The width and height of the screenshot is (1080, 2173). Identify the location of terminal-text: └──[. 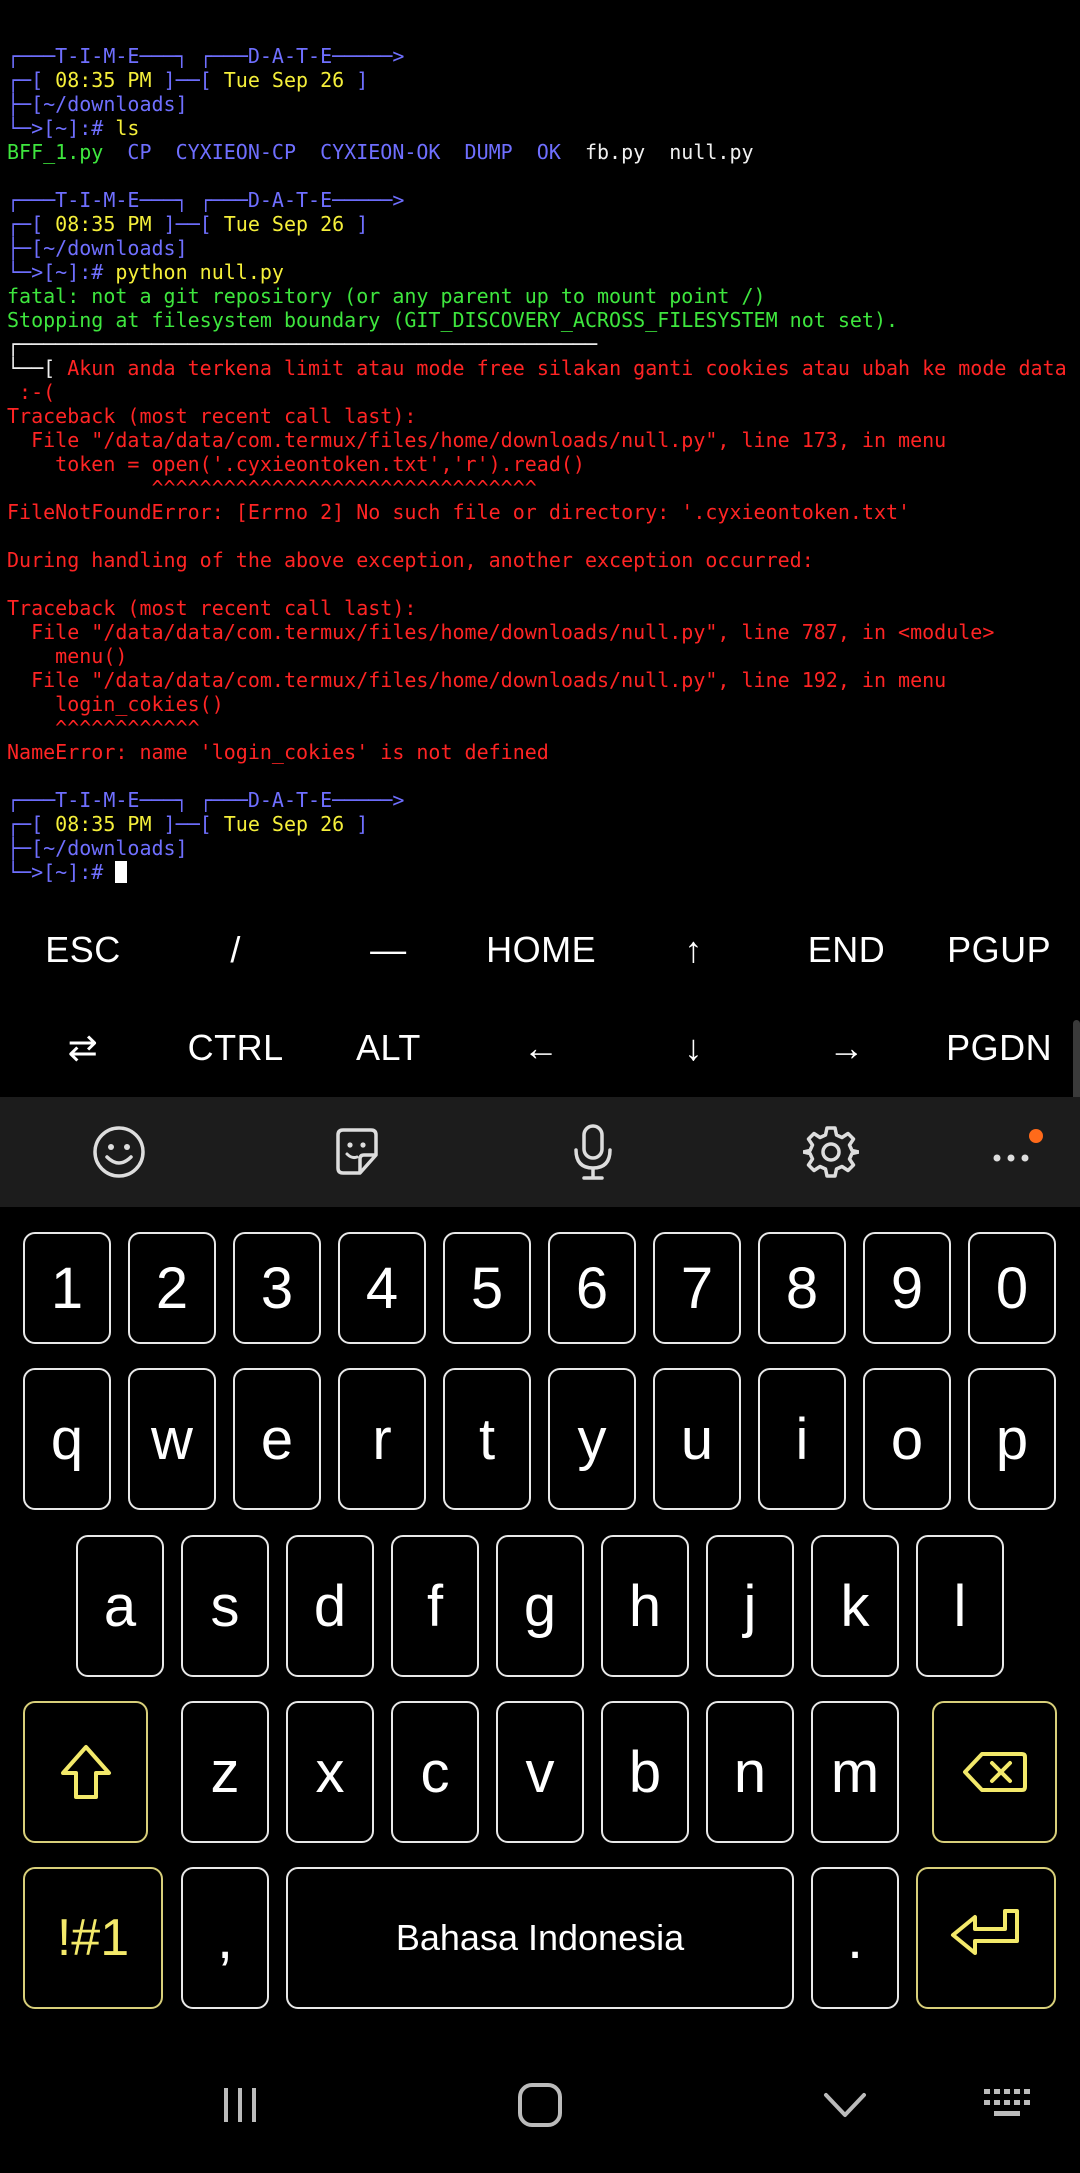
(37, 368).